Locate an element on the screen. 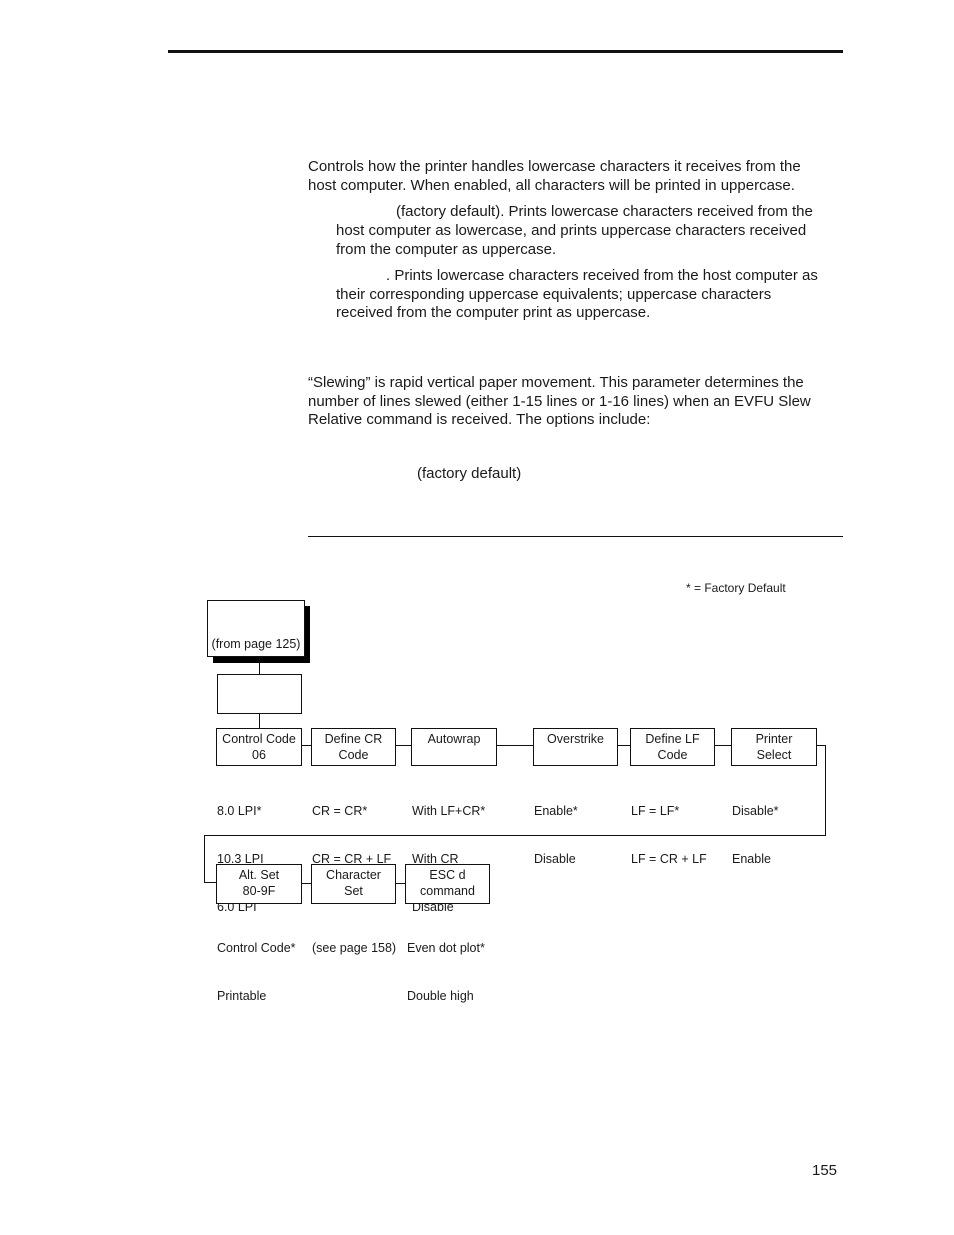 The image size is (954, 1235). options-define-lf-code: LF = LF* LF = CR + LF is located at coordinates (669, 835).